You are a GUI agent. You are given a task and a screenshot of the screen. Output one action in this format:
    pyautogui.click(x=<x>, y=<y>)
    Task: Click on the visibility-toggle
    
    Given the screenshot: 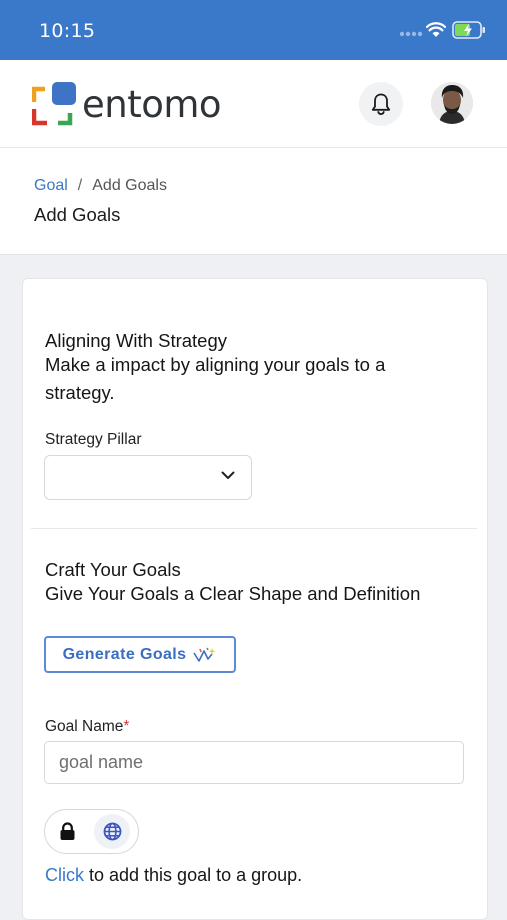 What is the action you would take?
    pyautogui.click(x=91, y=831)
    